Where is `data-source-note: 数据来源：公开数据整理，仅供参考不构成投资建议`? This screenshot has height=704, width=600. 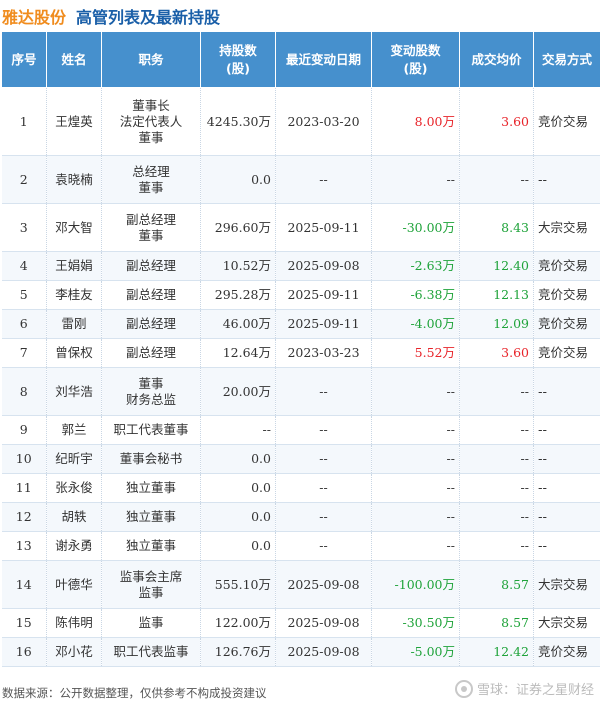 data-source-note: 数据来源：公开数据整理，仅供参考不构成投资建议 is located at coordinates (134, 693).